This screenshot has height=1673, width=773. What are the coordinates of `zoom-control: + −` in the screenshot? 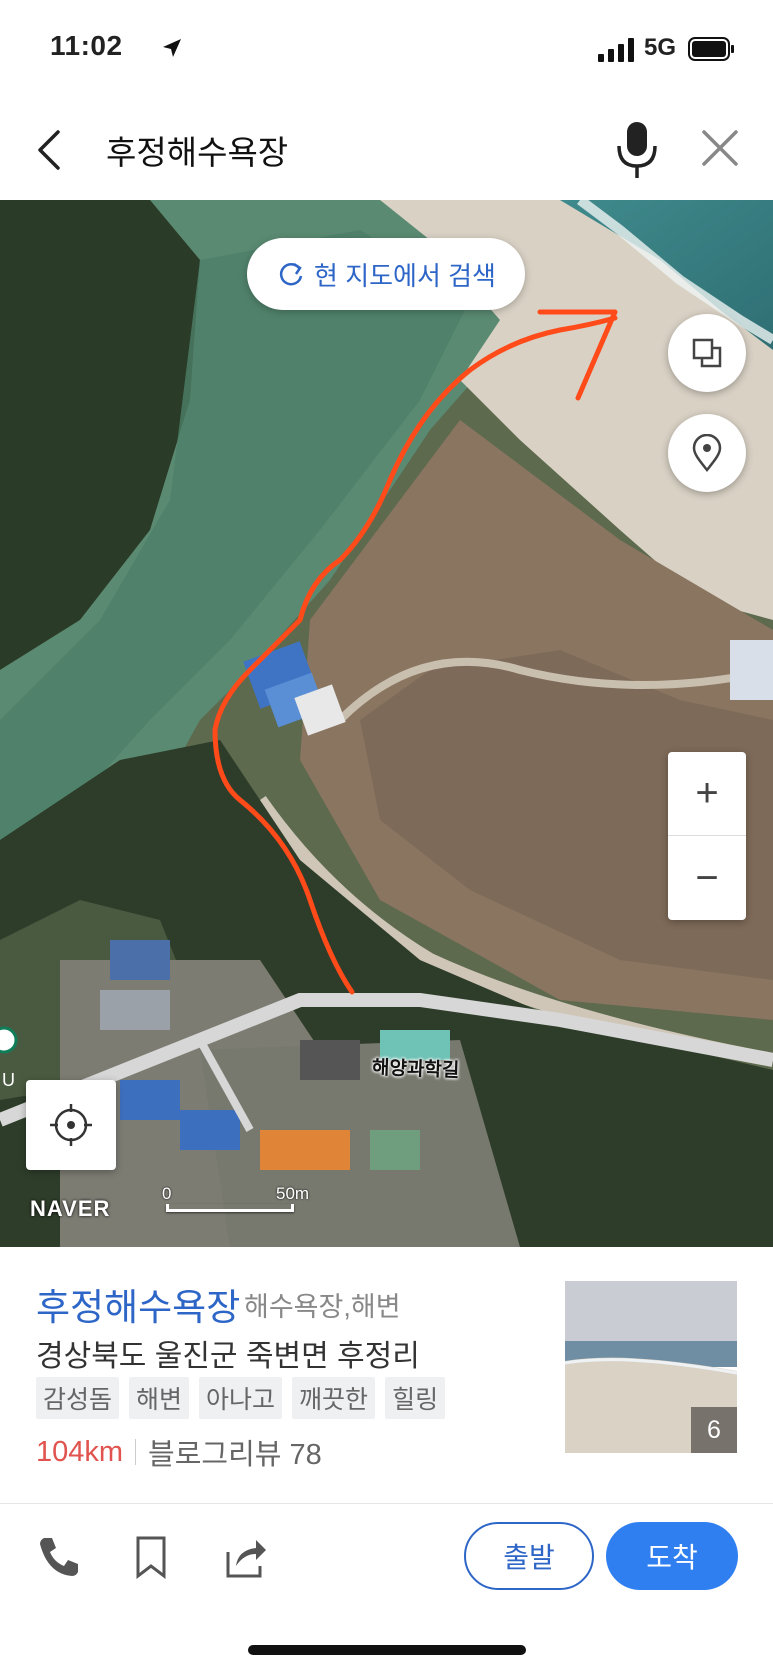 It's located at (707, 836).